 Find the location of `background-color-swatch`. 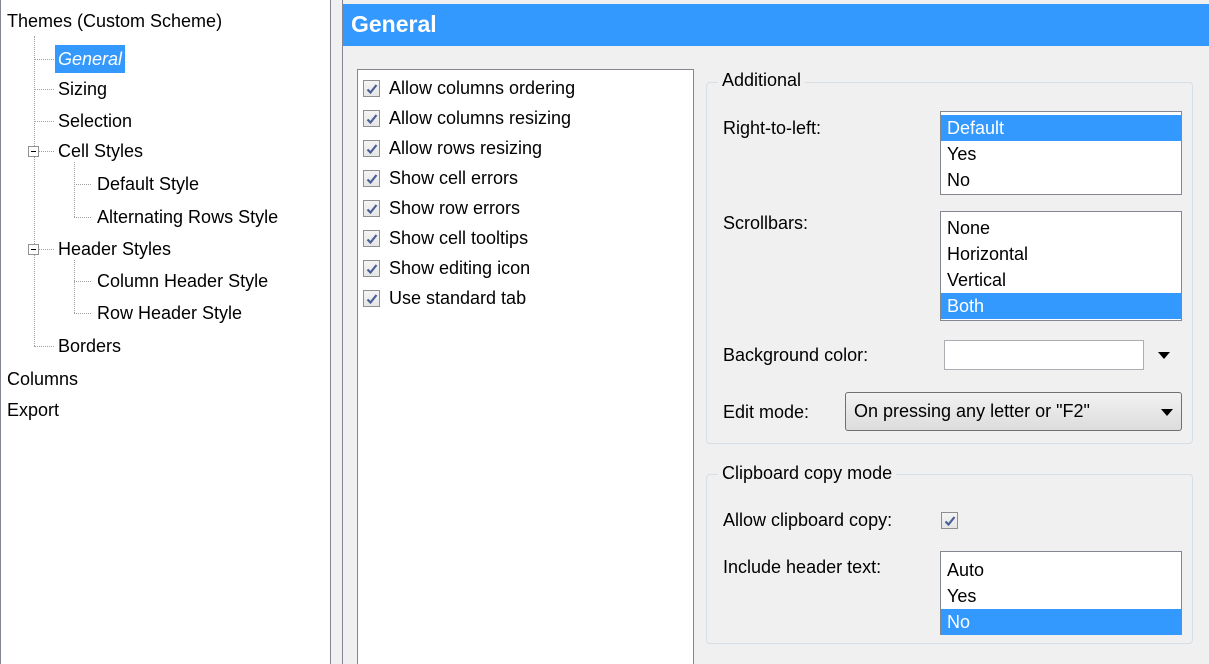

background-color-swatch is located at coordinates (1044, 355).